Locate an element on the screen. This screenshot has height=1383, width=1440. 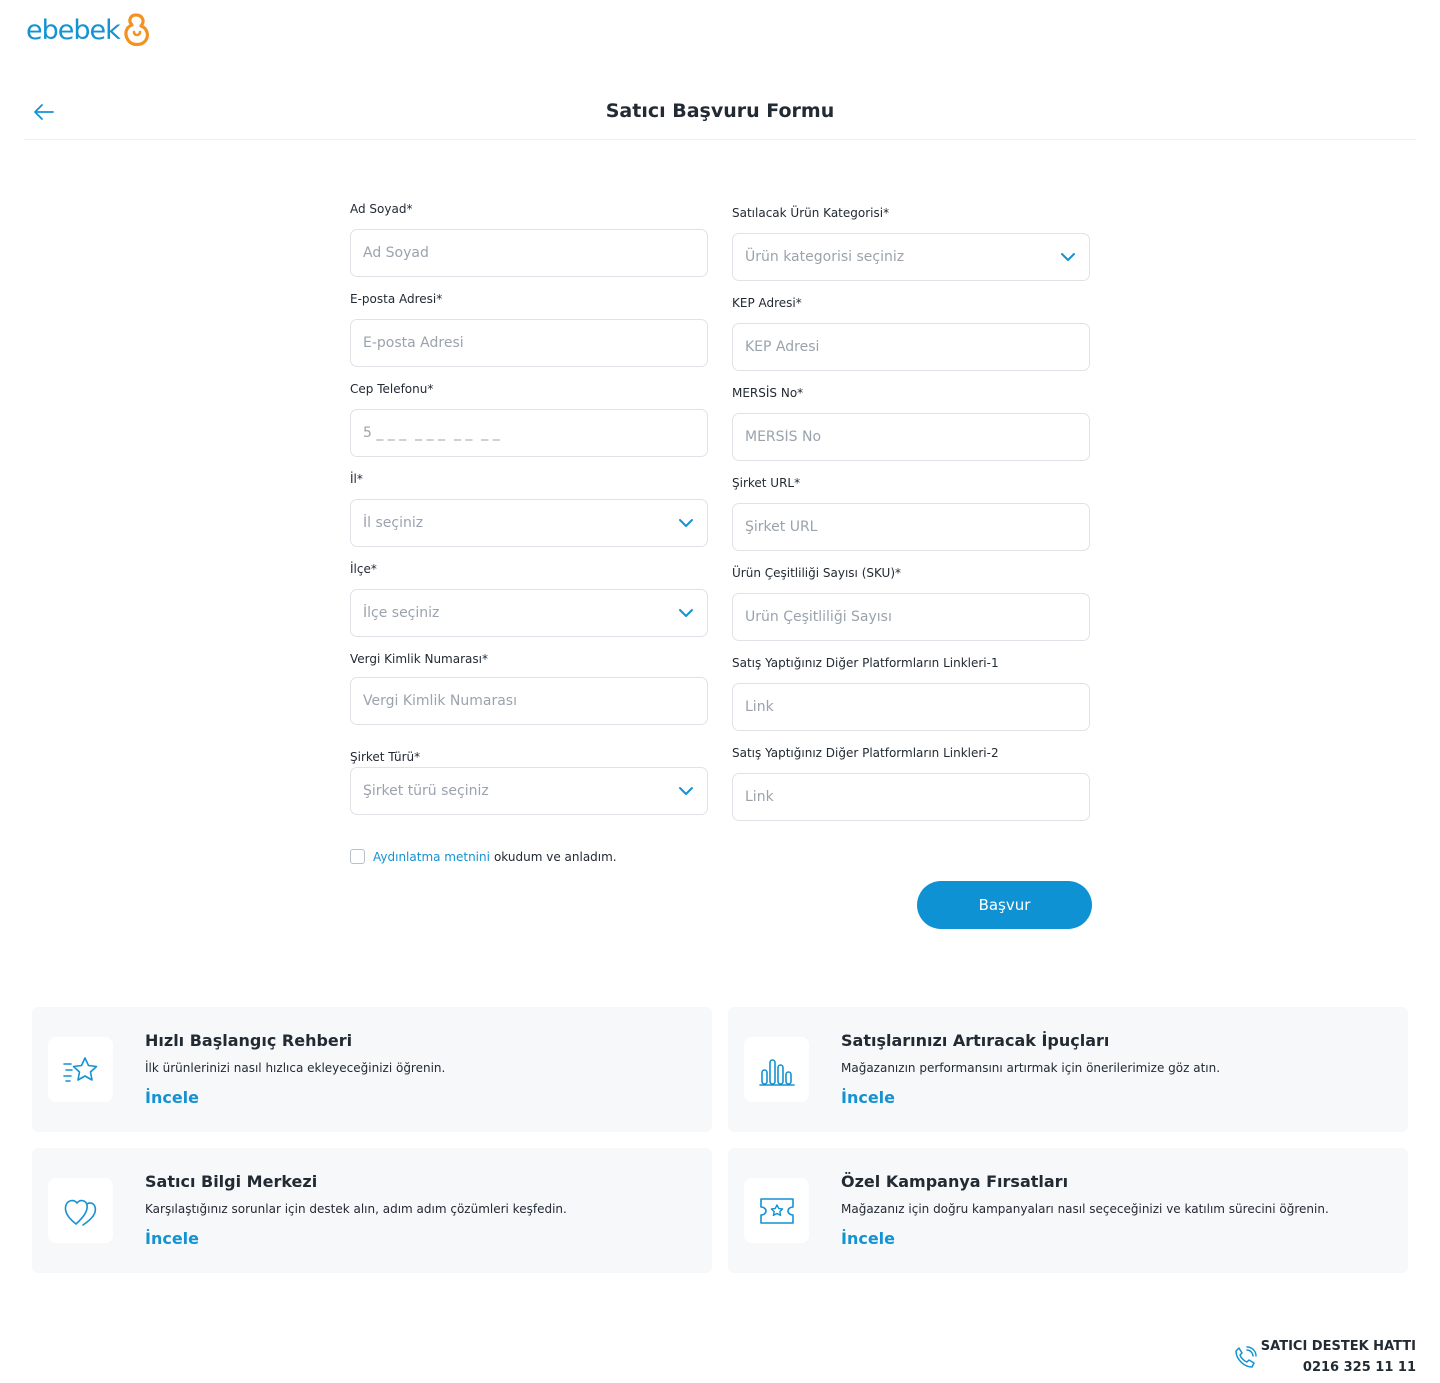
city-label: İl* is located at coordinates (356, 479).